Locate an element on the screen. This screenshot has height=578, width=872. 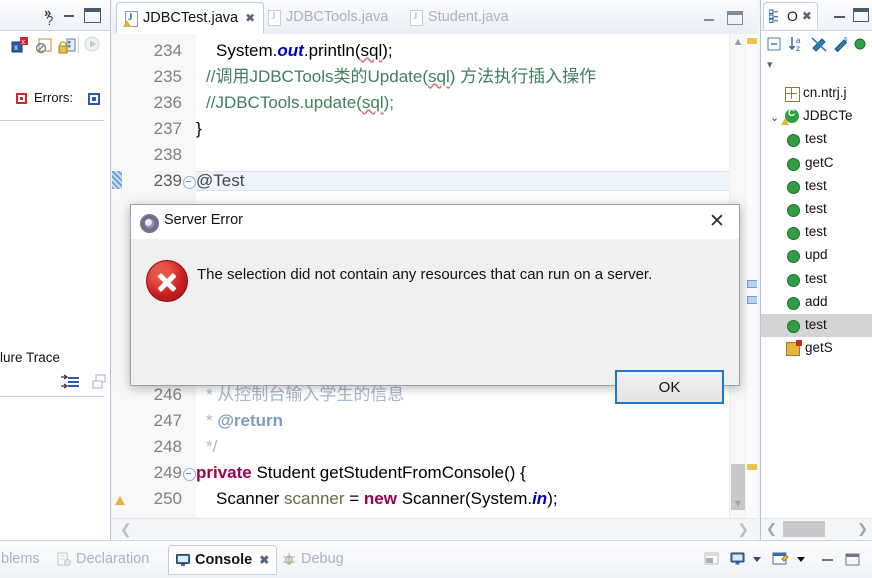
outline-item: add is located at coordinates (816, 302).